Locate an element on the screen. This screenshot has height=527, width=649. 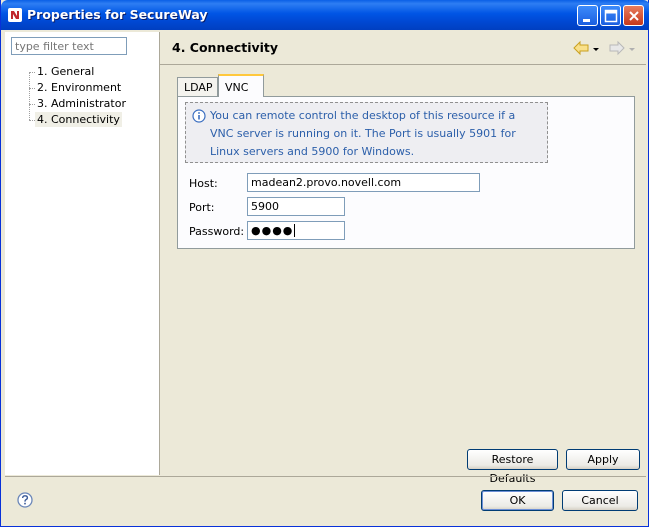
header-separator is located at coordinates (403, 64).